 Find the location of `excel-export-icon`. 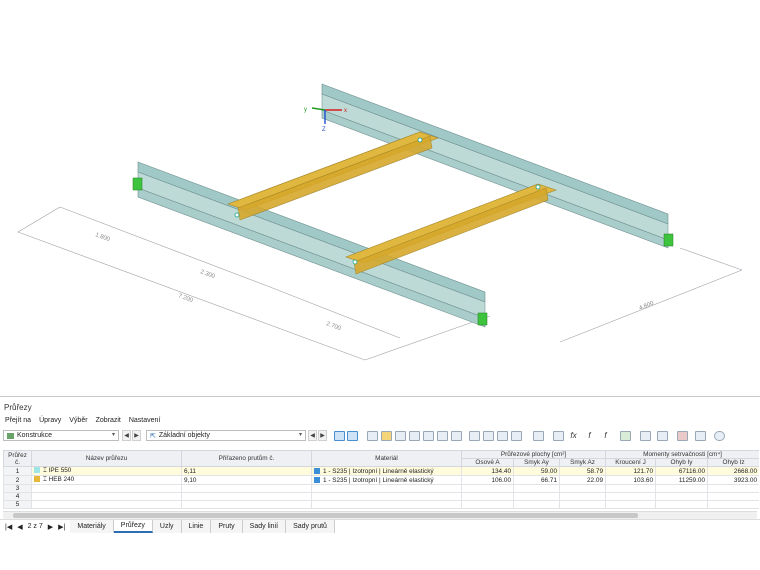

excel-export-icon is located at coordinates (625, 436).